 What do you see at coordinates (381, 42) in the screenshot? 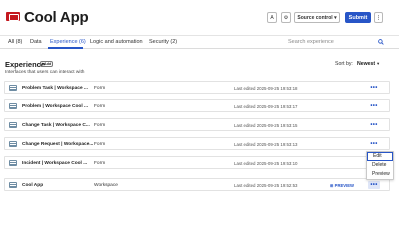
I see `search-icon` at bounding box center [381, 42].